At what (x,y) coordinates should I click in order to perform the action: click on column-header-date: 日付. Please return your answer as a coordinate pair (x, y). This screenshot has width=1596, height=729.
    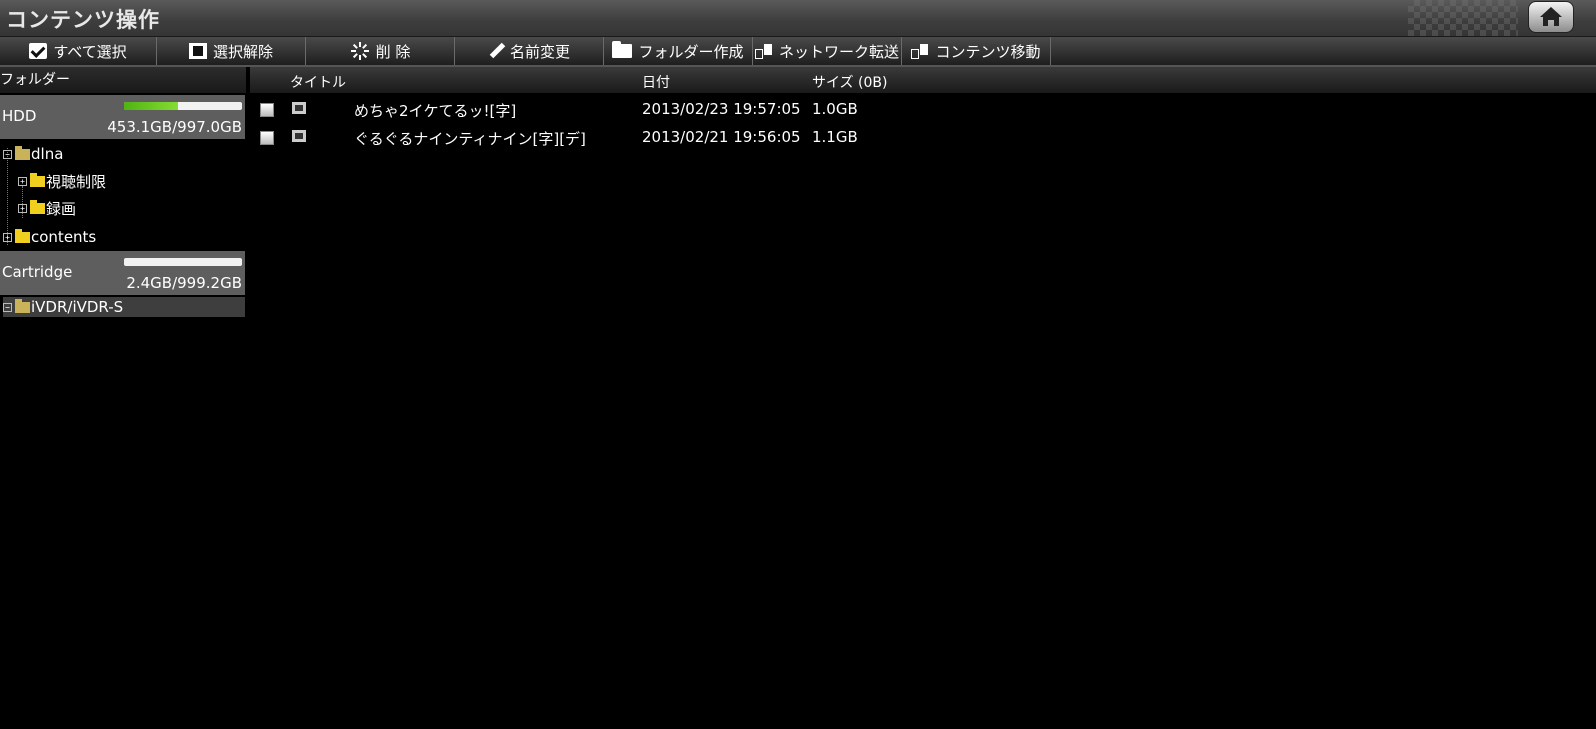
    Looking at the image, I should click on (656, 82).